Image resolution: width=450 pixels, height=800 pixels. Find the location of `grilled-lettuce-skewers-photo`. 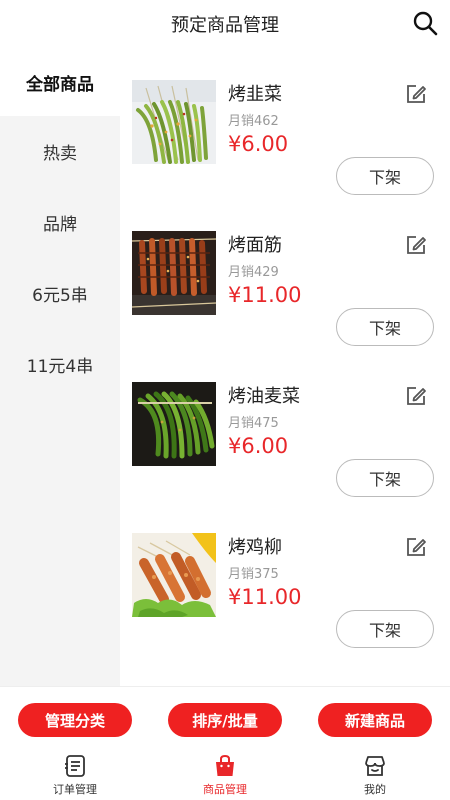

grilled-lettuce-skewers-photo is located at coordinates (174, 424).